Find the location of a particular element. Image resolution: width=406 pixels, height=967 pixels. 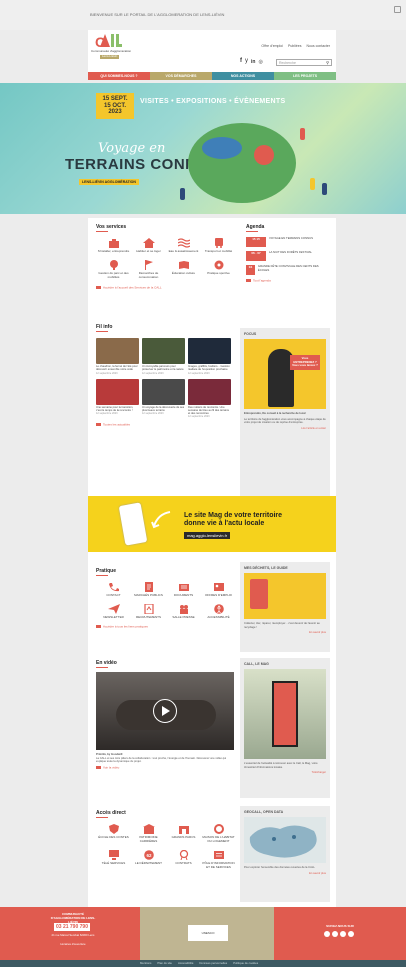

nav-vos-demarches: VOS DÉMARCHES is located at coordinates (181, 76).